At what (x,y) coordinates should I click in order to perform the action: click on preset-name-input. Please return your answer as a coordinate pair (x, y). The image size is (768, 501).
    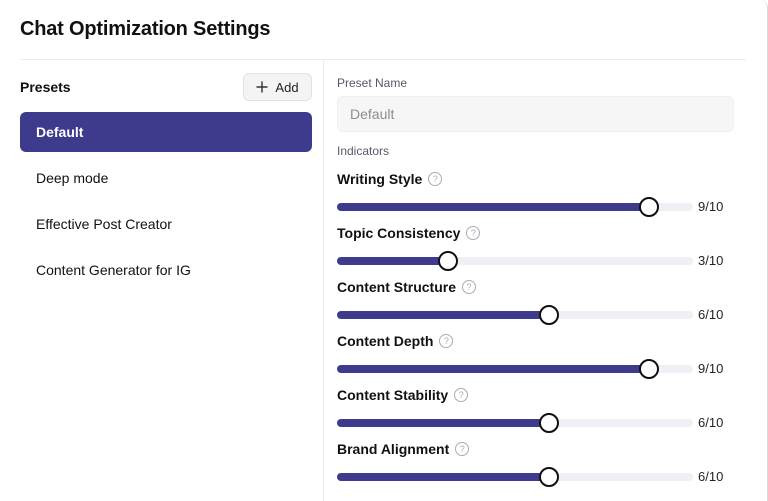
    Looking at the image, I should click on (535, 114).